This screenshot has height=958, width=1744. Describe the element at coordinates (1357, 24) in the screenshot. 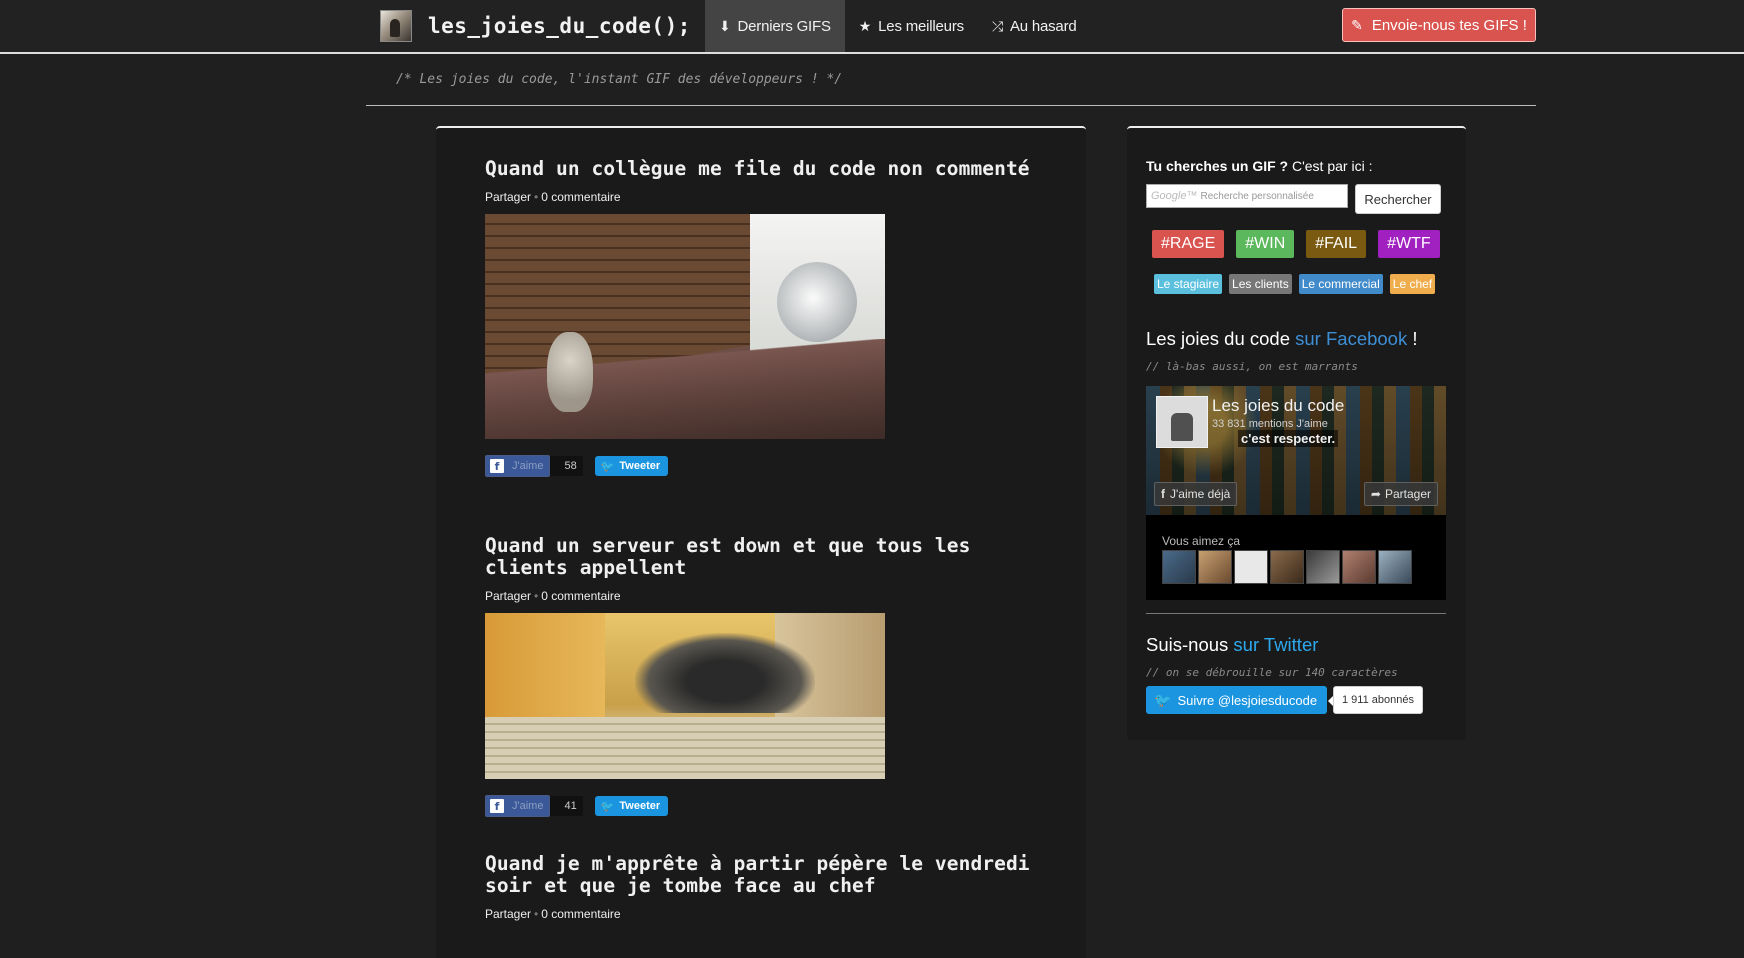

I see `pencil-icon: ✎` at that location.